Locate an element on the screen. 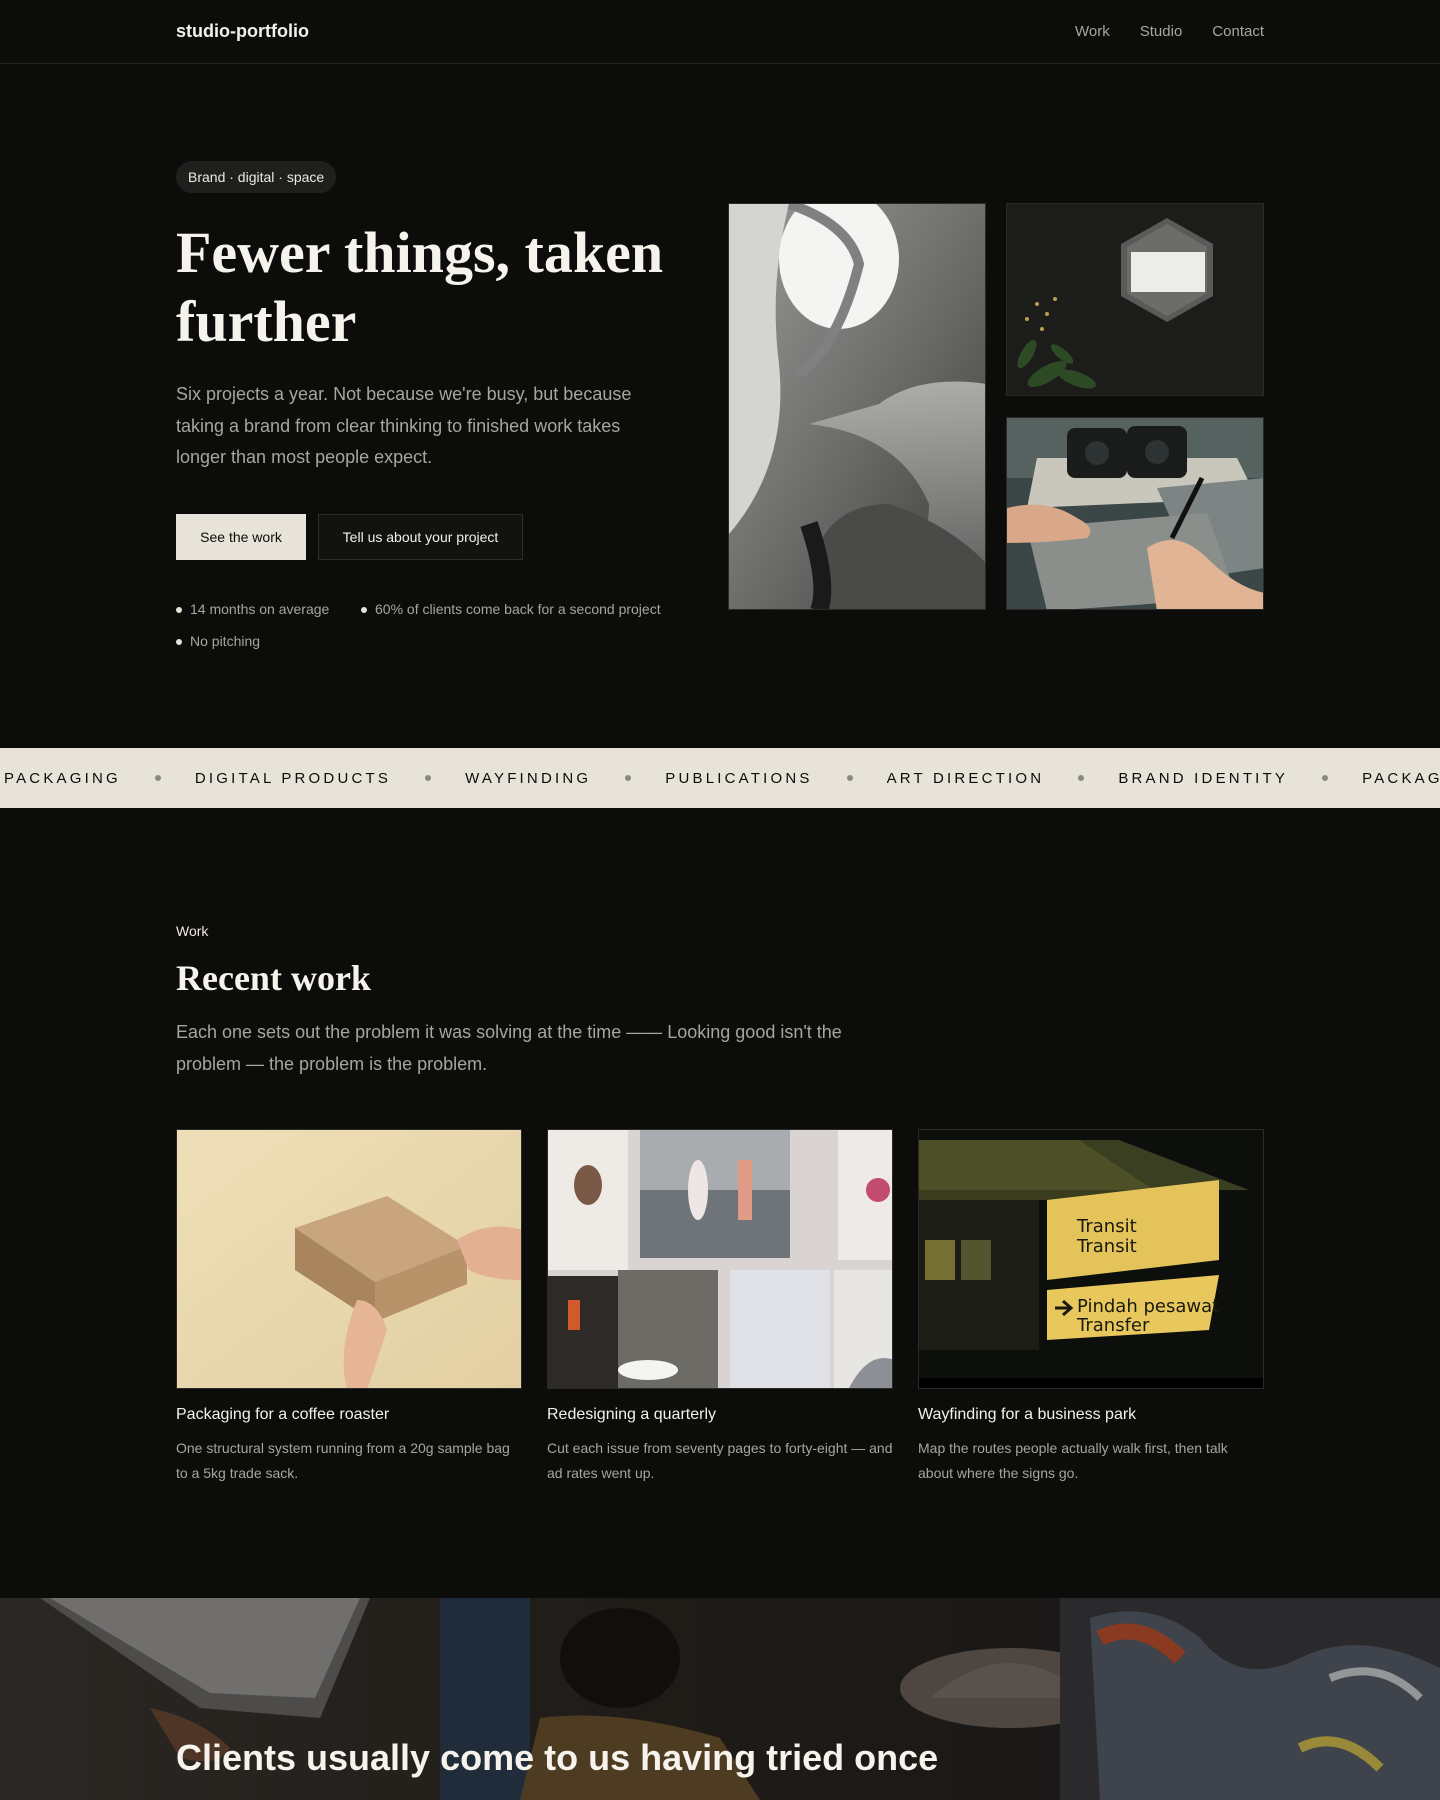  nav-link-work: Work is located at coordinates (1092, 31).